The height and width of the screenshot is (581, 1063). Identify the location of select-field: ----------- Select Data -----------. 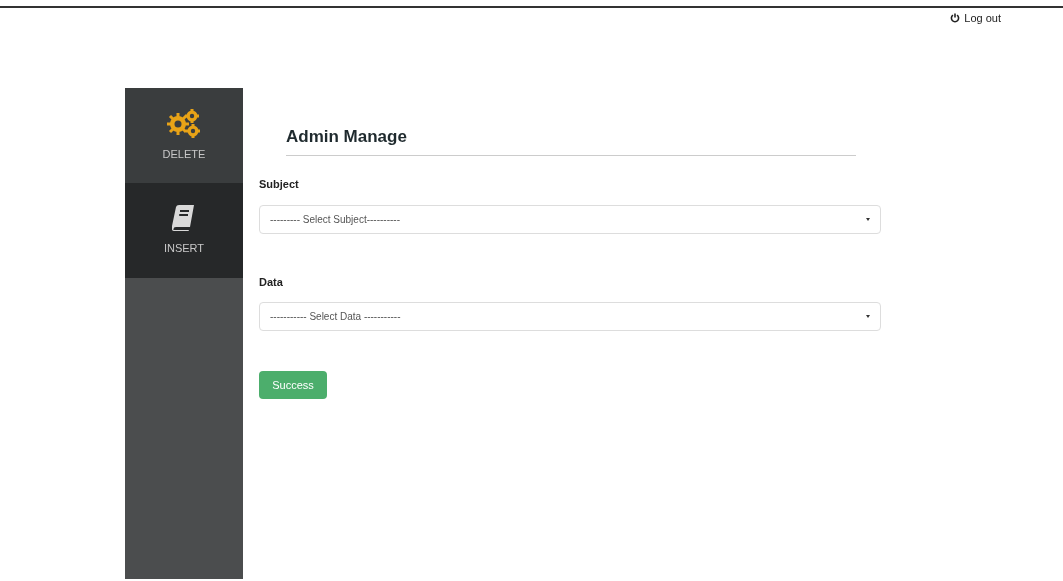
(570, 316).